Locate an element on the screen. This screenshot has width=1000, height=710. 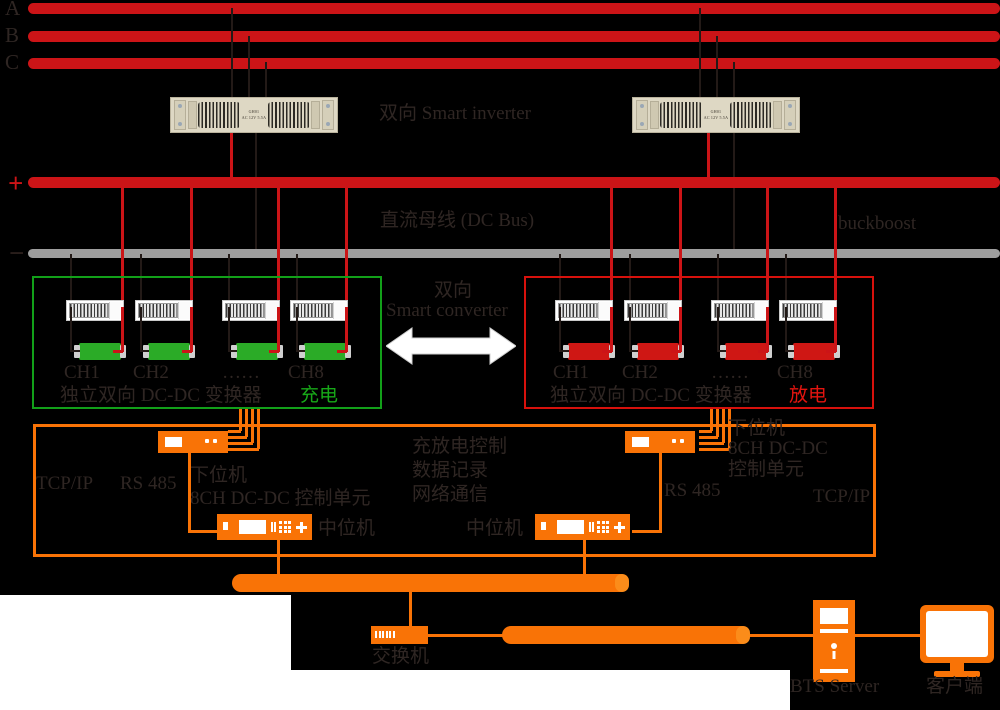
lower-unit-device-left is located at coordinates (193, 442).